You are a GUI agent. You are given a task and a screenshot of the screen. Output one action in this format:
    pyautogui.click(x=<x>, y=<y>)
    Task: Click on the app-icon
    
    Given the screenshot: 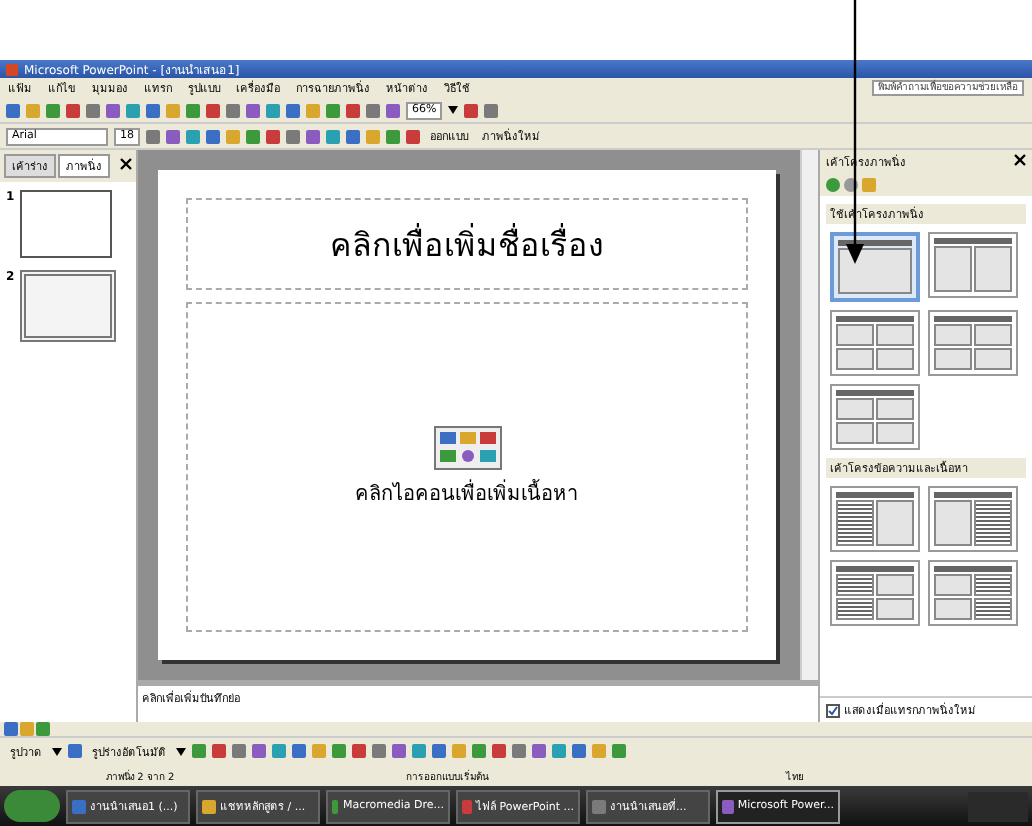 What is the action you would take?
    pyautogui.click(x=12, y=69)
    